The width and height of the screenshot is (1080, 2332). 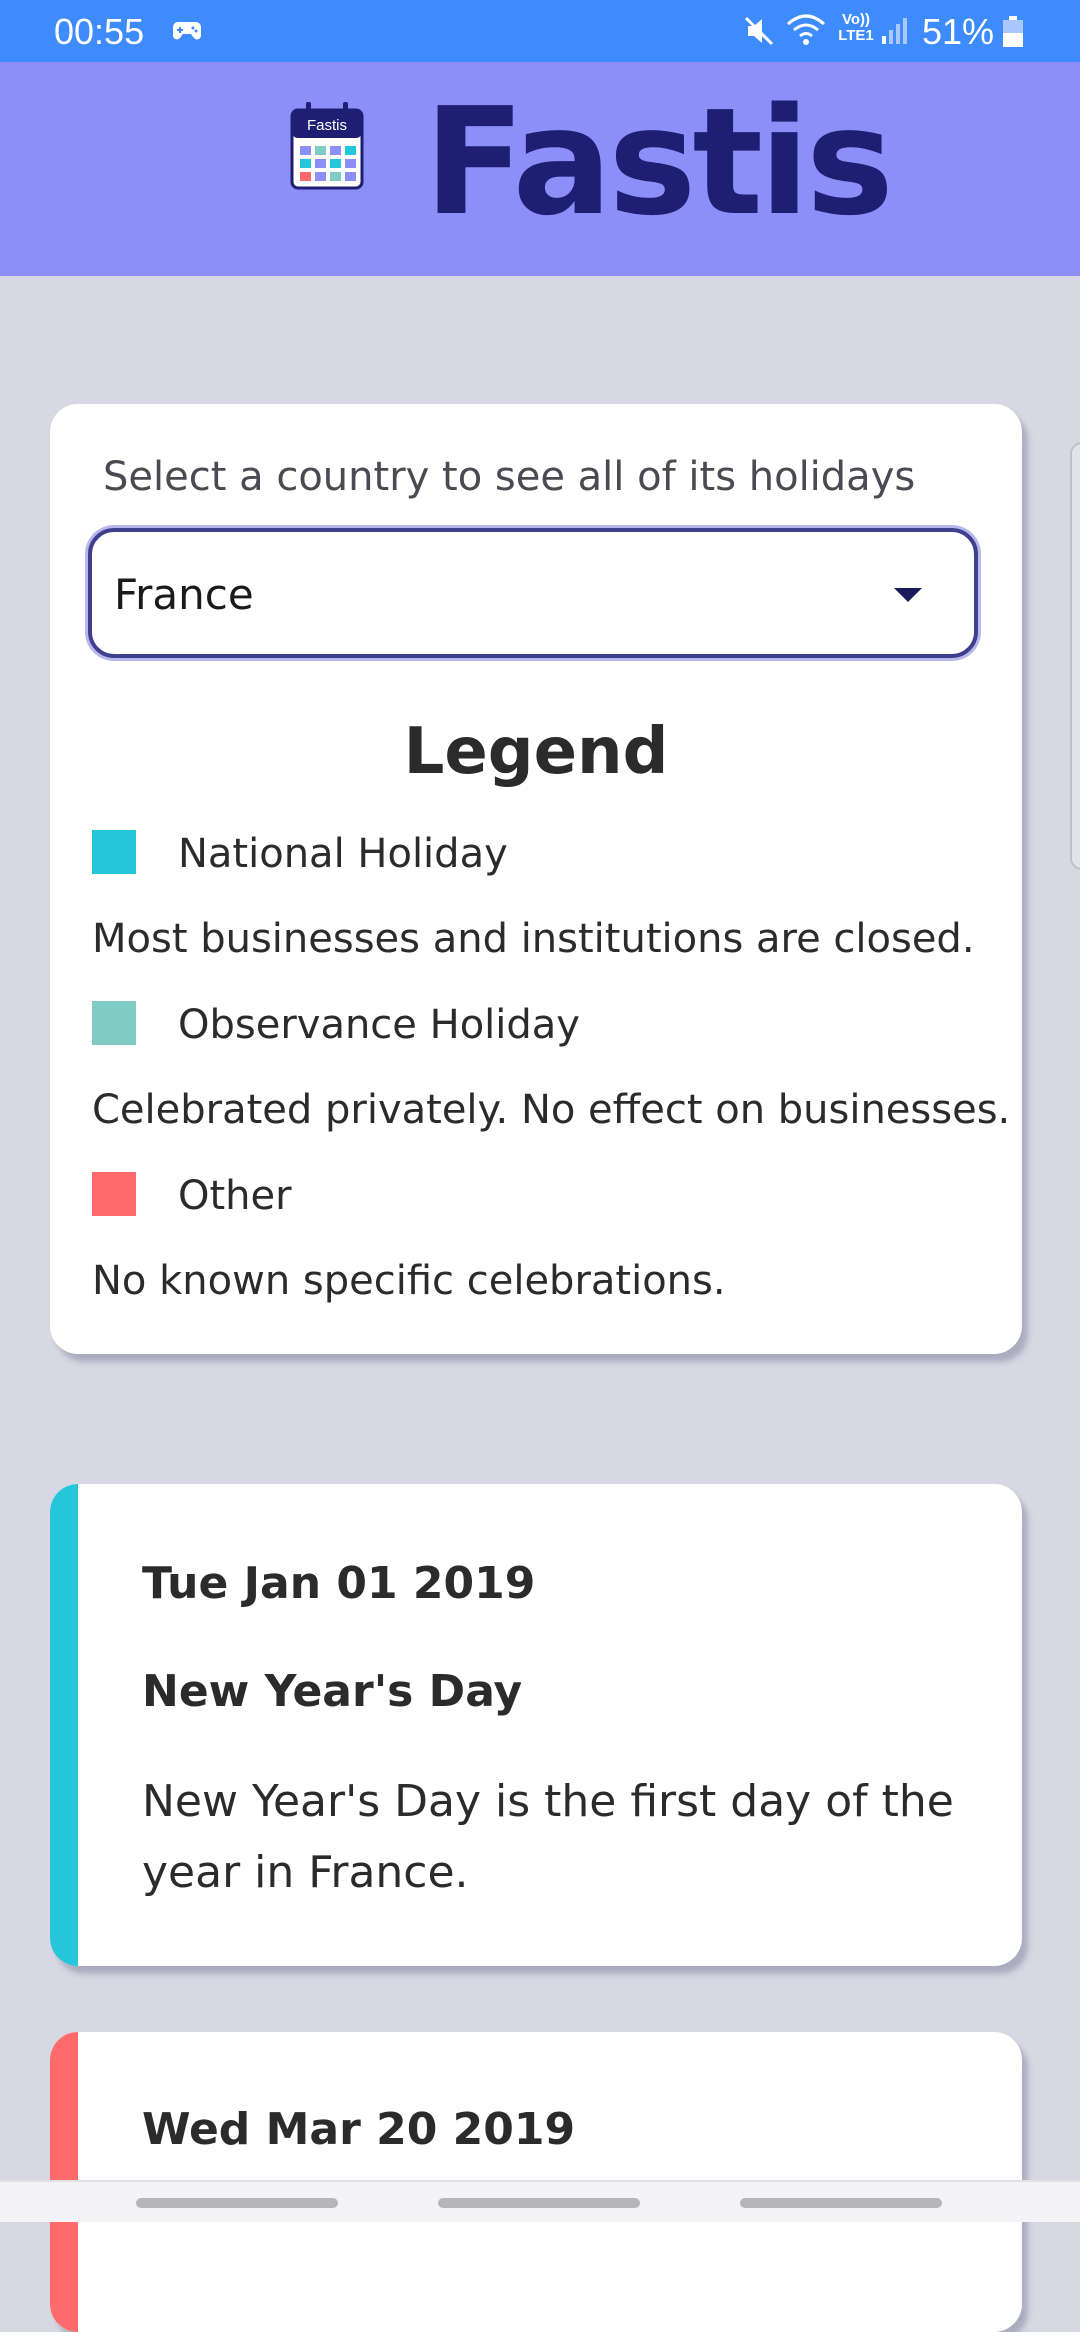 What do you see at coordinates (327, 125) in the screenshot?
I see `logo-text: Fastis` at bounding box center [327, 125].